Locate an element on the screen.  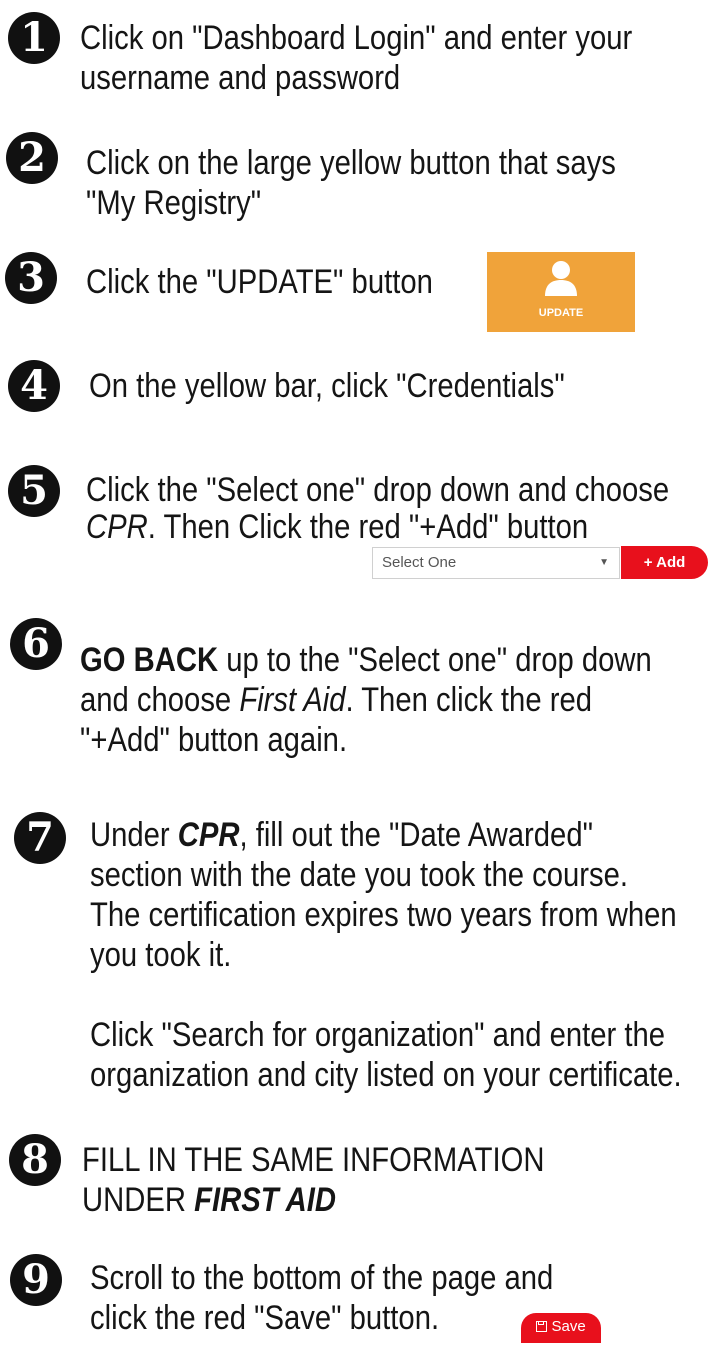
step-6-line-2-a: and choose is located at coordinates (160, 700).